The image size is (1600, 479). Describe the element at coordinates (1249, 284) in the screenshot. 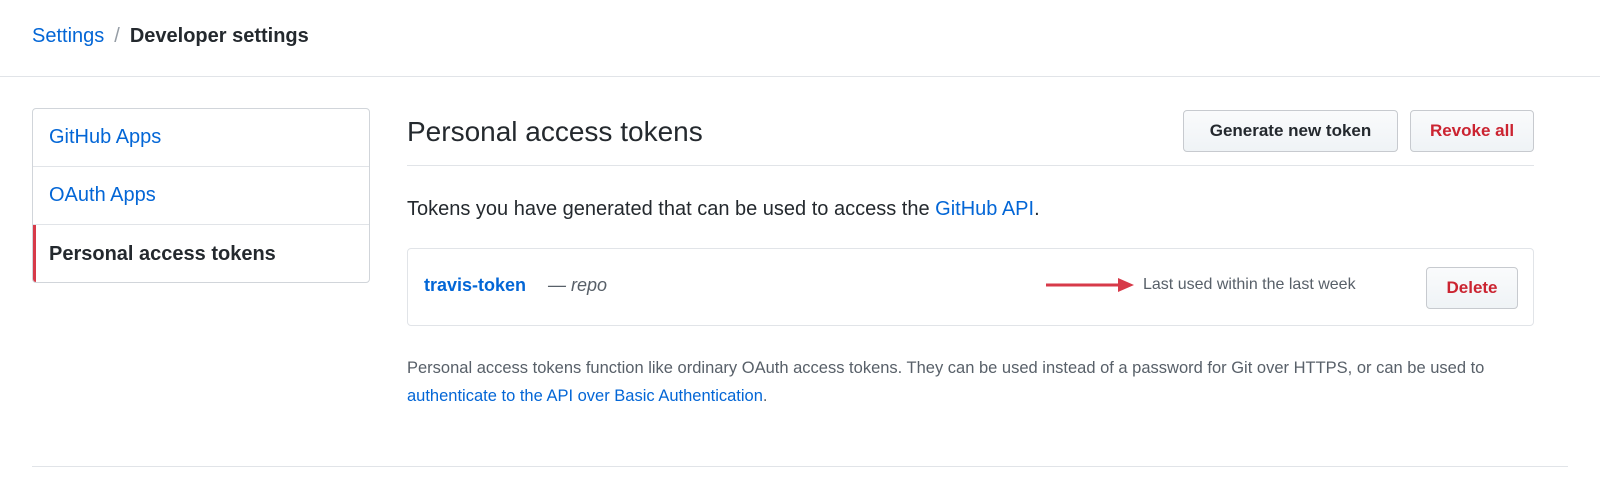

I see `token-last-used: Last used within the last week` at that location.